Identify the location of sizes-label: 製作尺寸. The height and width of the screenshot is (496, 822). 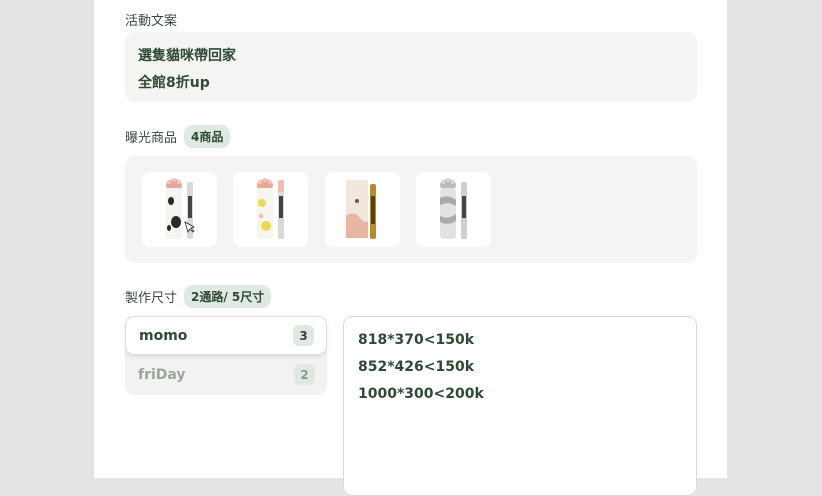
(151, 298).